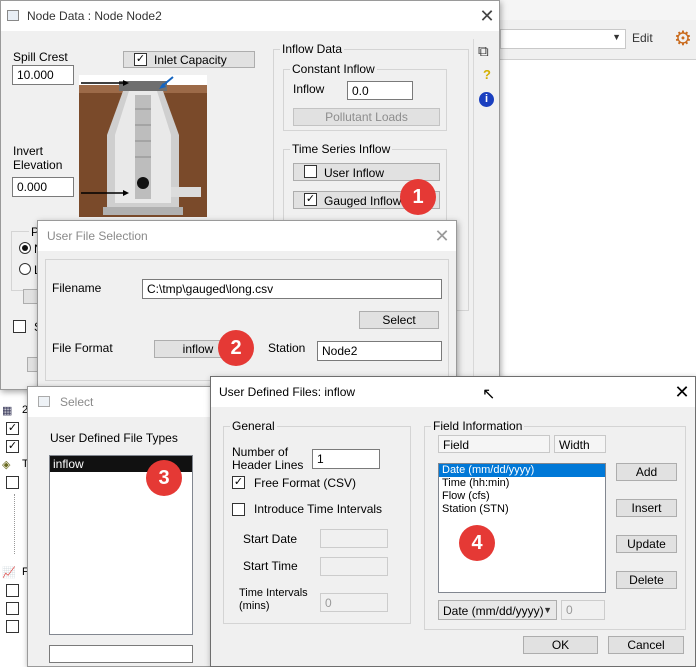  What do you see at coordinates (97, 236) in the screenshot?
I see `user-file-selection-title: User File Selection` at bounding box center [97, 236].